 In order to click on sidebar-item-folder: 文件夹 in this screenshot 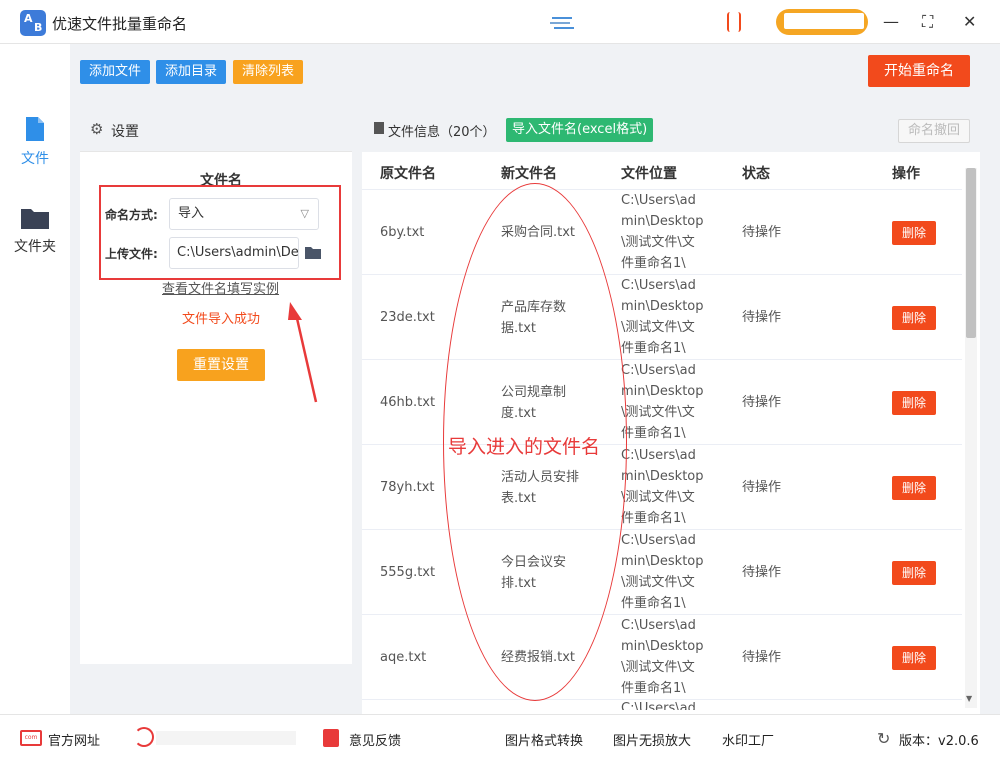, I will do `click(35, 231)`.